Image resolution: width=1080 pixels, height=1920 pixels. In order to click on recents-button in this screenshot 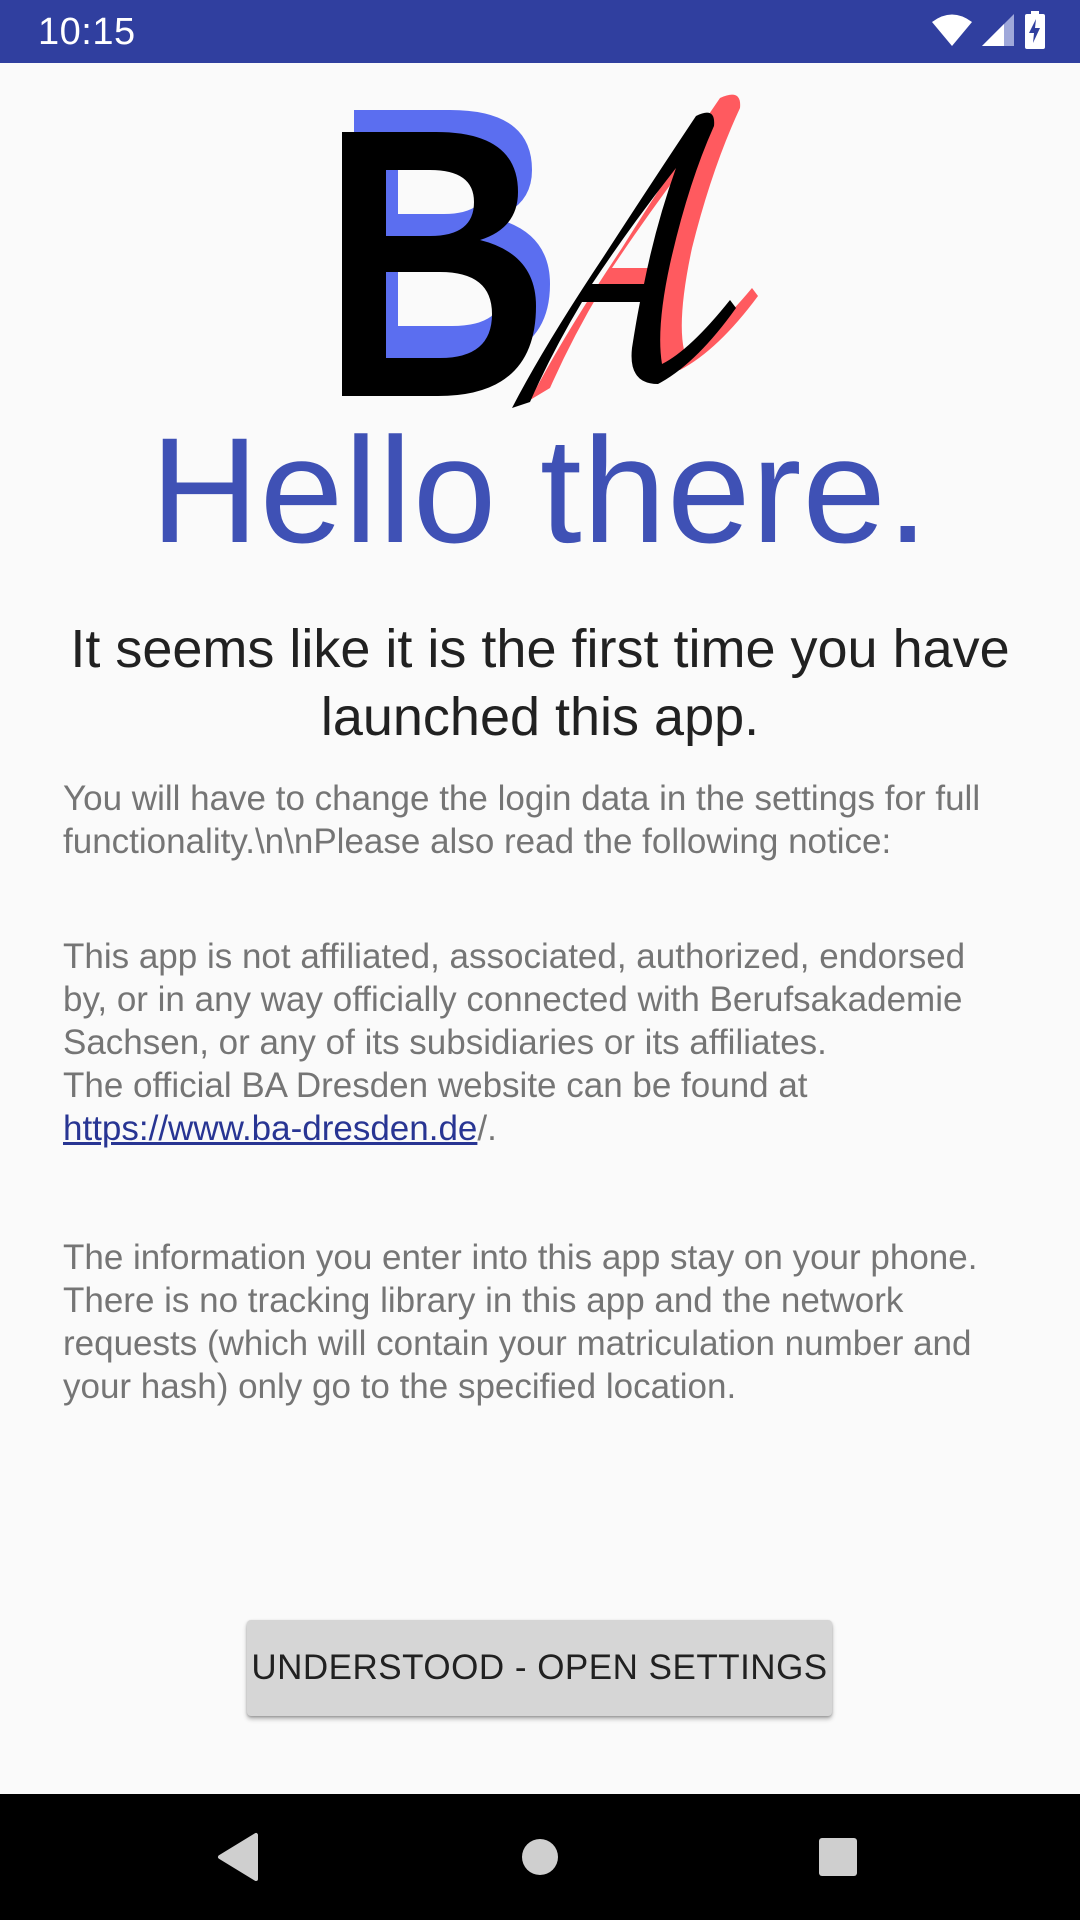, I will do `click(838, 1857)`.